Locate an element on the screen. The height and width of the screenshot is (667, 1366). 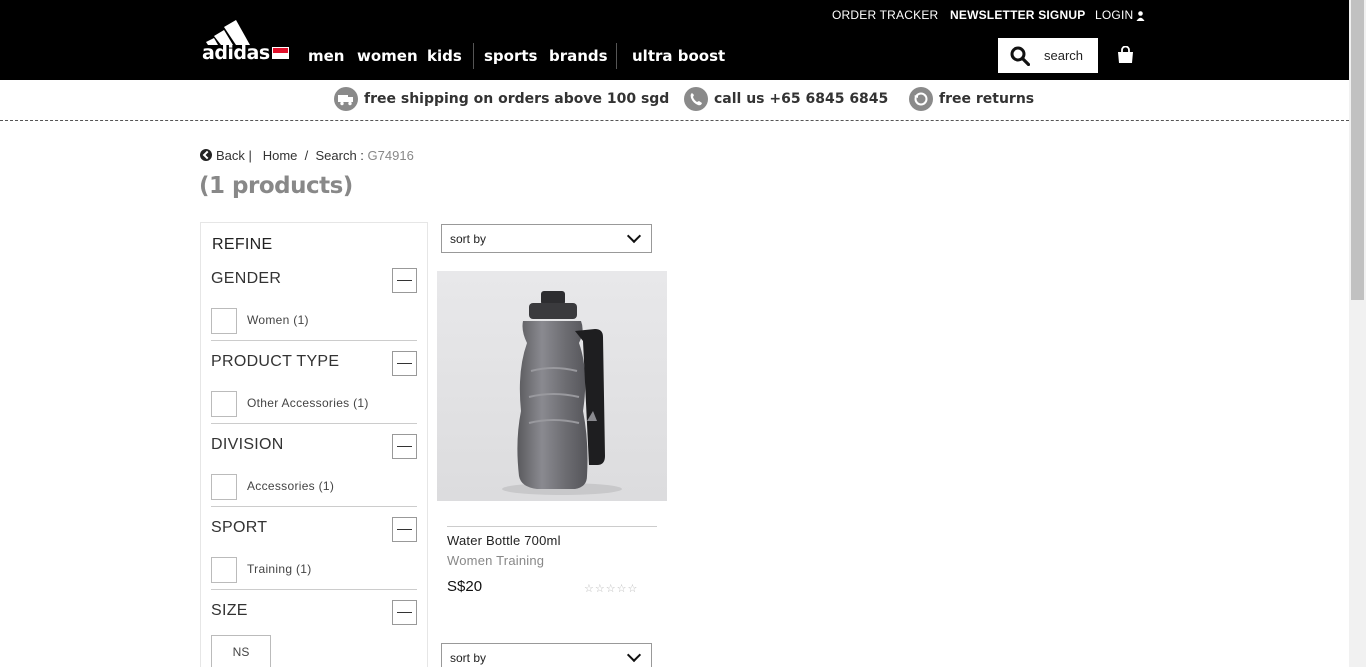
product-image is located at coordinates (552, 386).